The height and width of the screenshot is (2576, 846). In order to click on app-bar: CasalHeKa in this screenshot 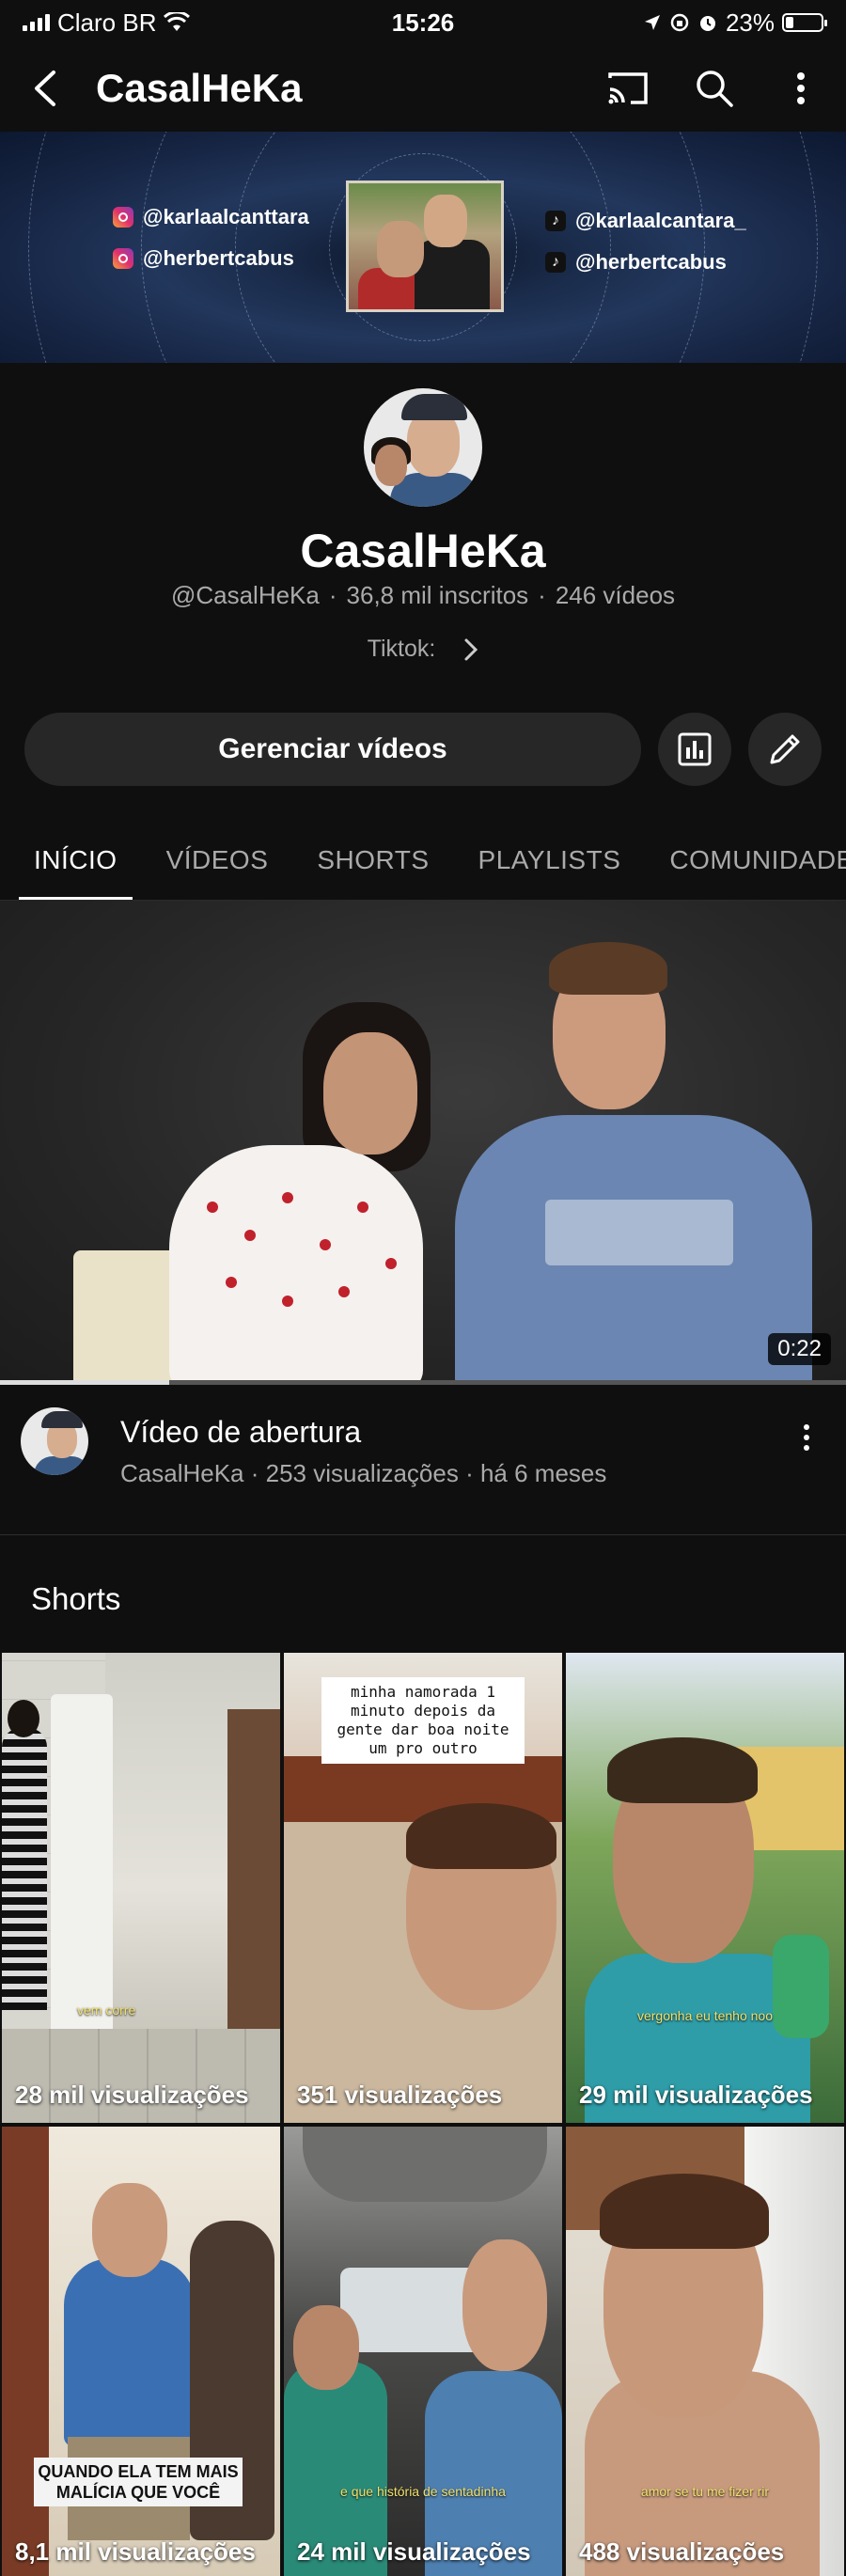, I will do `click(423, 89)`.